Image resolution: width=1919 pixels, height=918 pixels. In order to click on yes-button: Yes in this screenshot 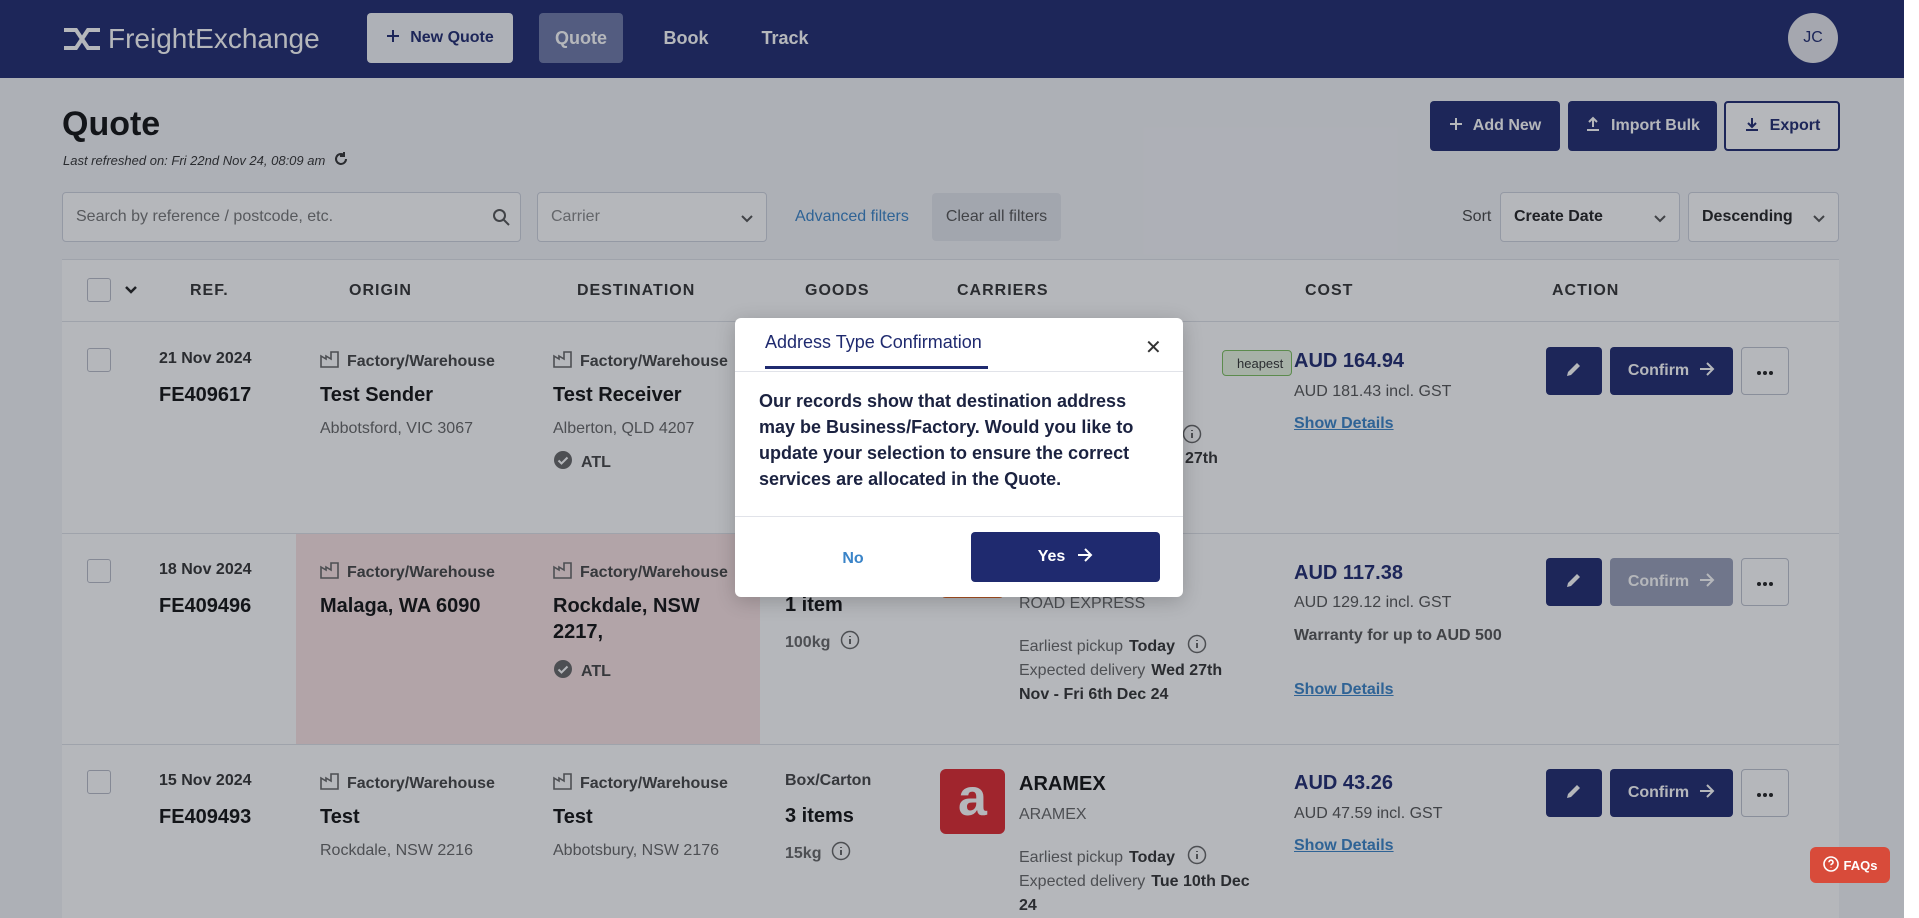, I will do `click(1065, 557)`.